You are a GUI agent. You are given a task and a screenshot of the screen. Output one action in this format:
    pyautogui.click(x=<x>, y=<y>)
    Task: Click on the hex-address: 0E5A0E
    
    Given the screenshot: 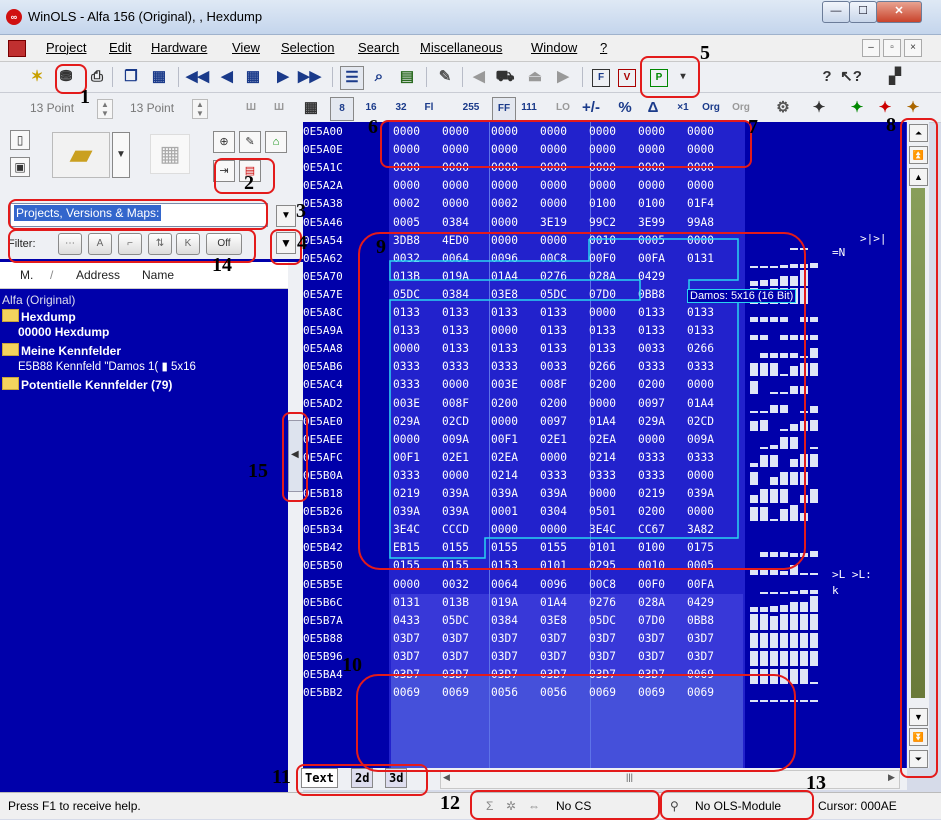 What is the action you would take?
    pyautogui.click(x=323, y=149)
    